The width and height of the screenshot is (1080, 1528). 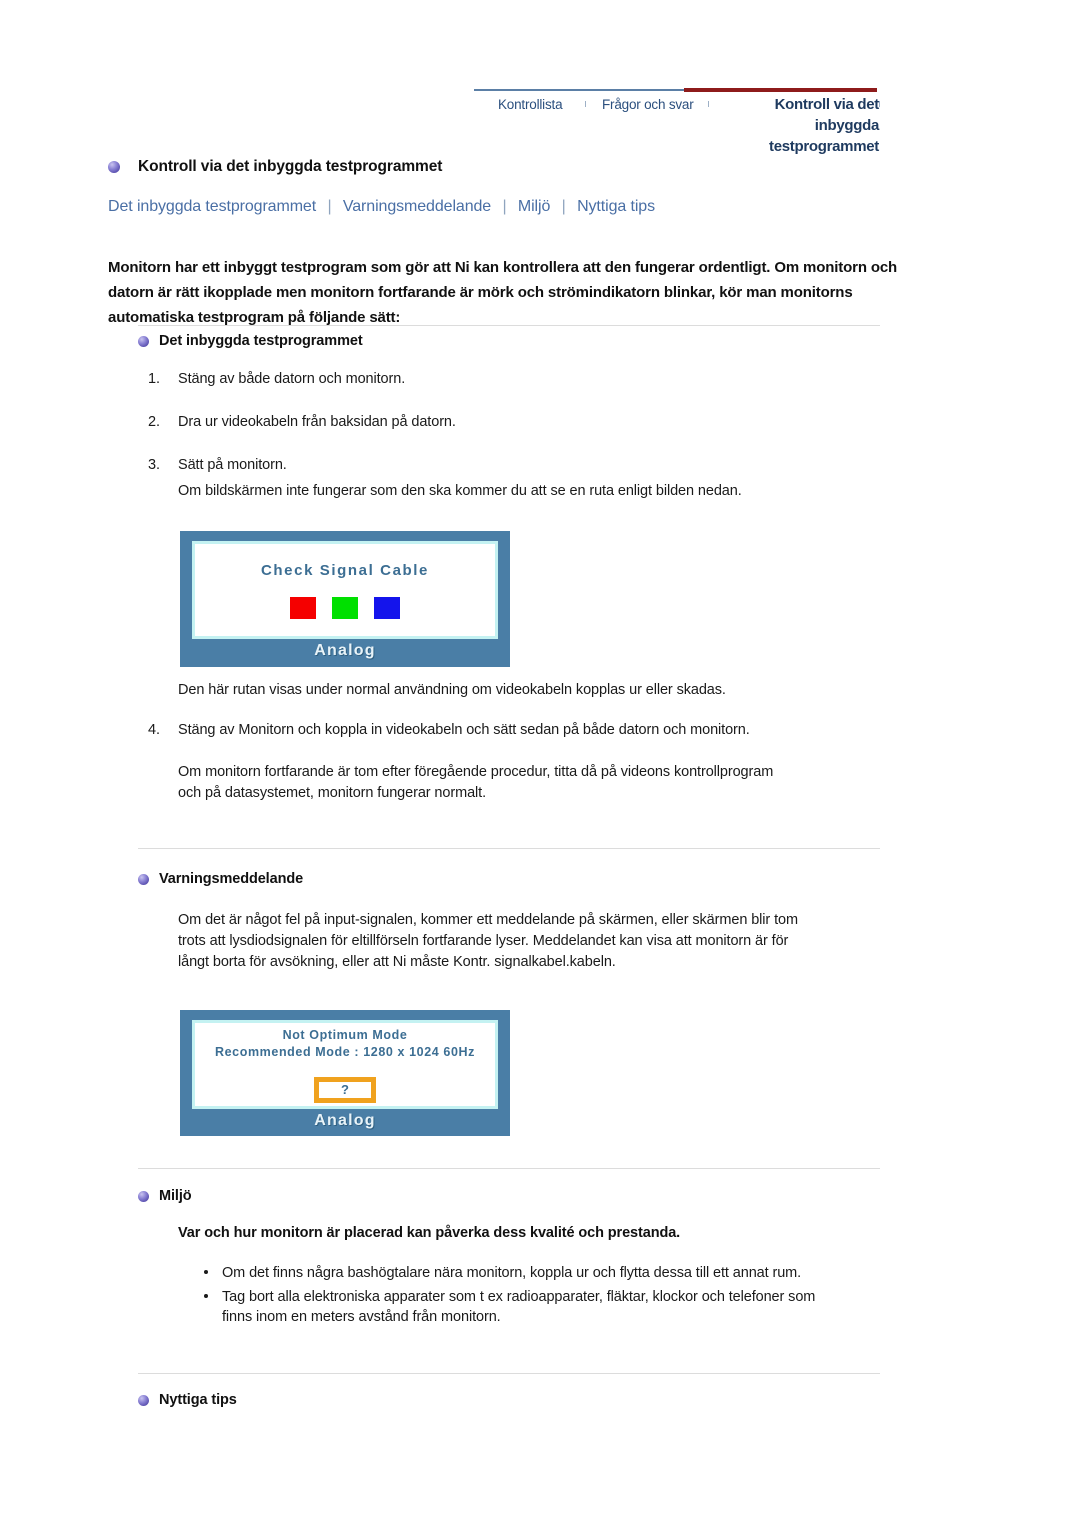 I want to click on nav-separator-3: ı, so click(x=880, y=104).